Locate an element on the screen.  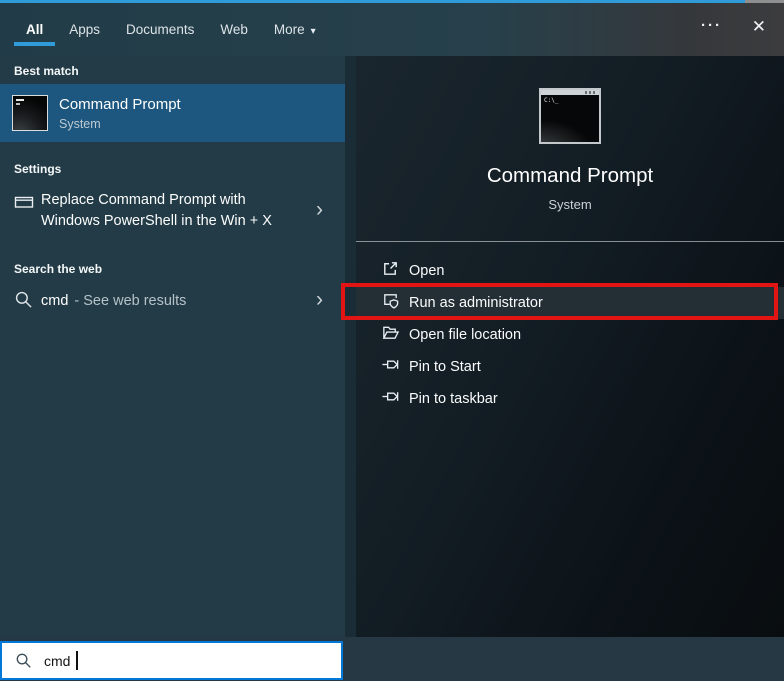
result-subtitle: System is located at coordinates (80, 123).